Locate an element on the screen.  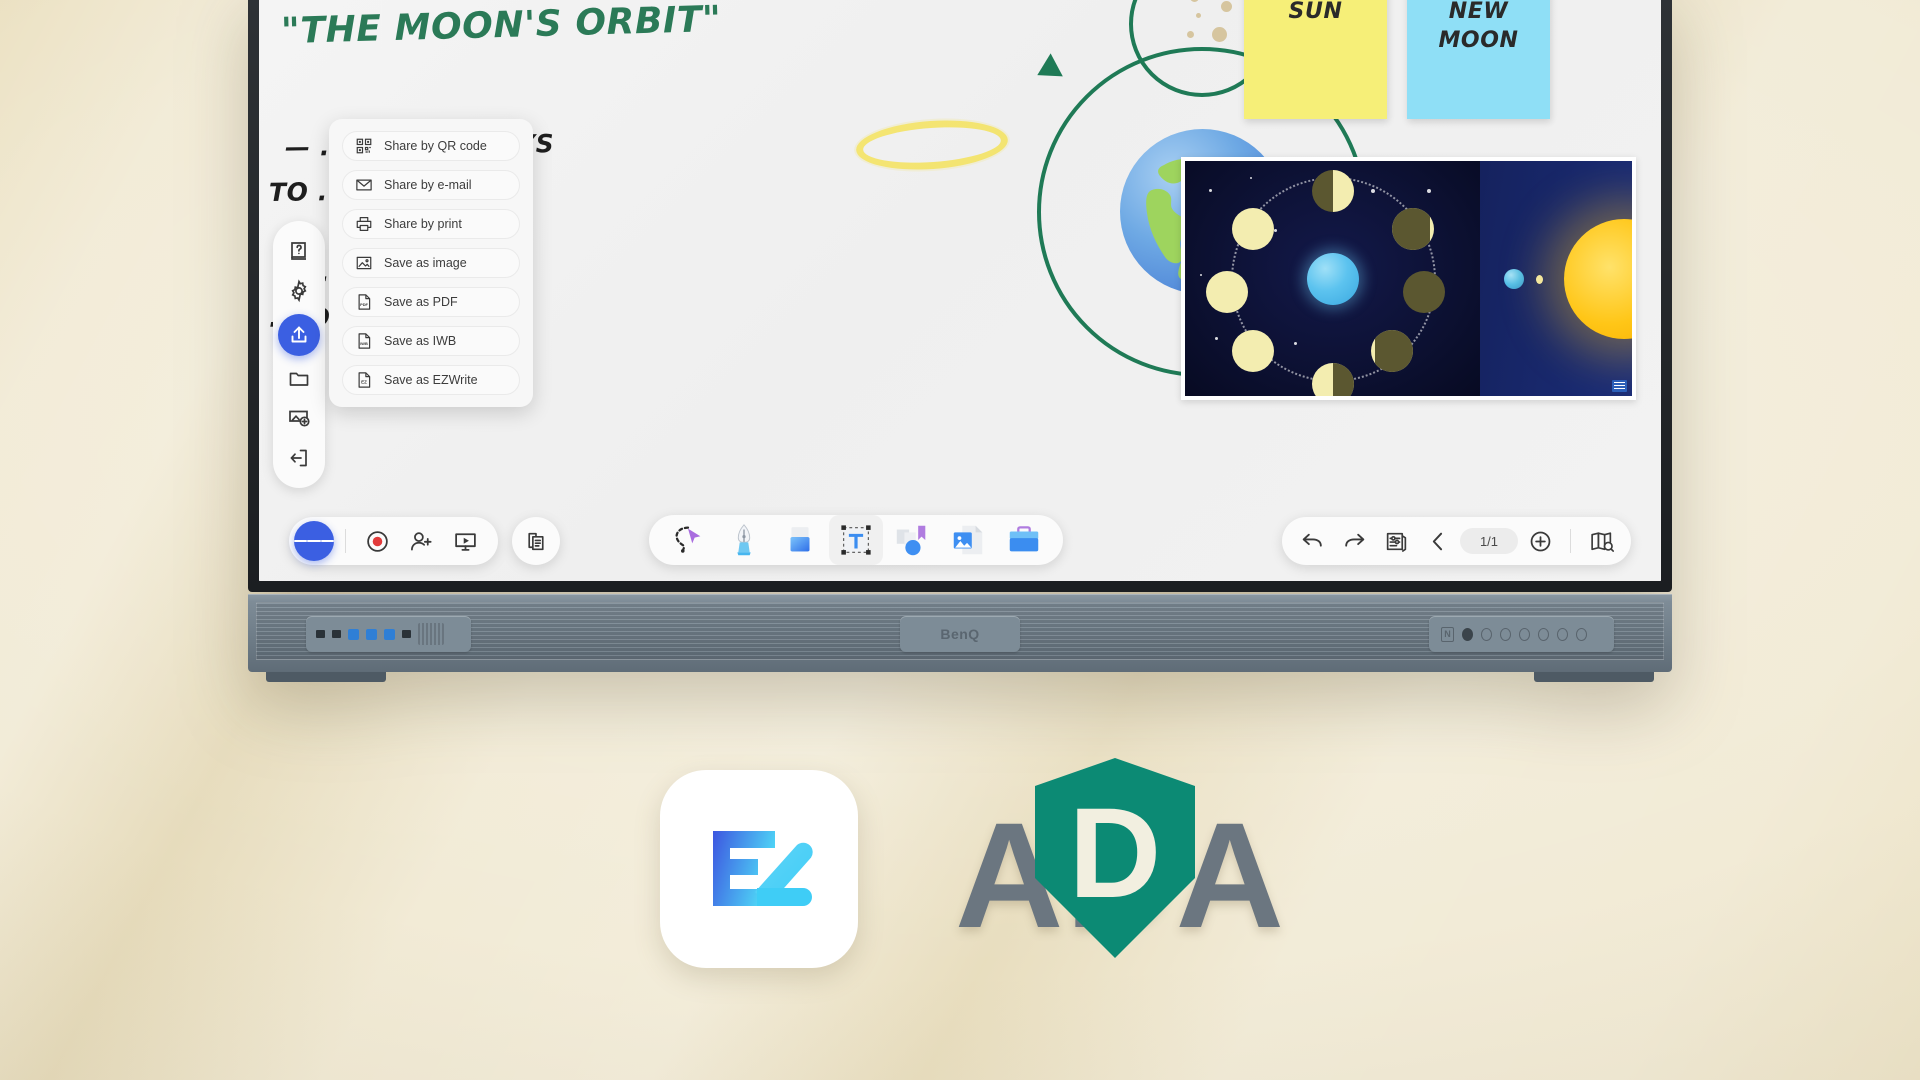
nfc-icon: N is located at coordinates (1447, 634).